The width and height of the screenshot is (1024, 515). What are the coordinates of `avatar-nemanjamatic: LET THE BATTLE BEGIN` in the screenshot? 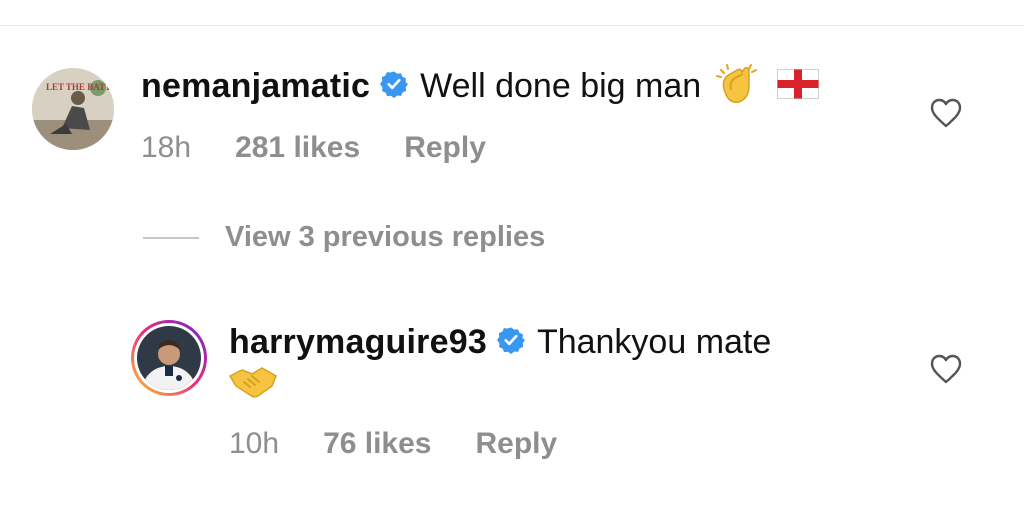 It's located at (73, 109).